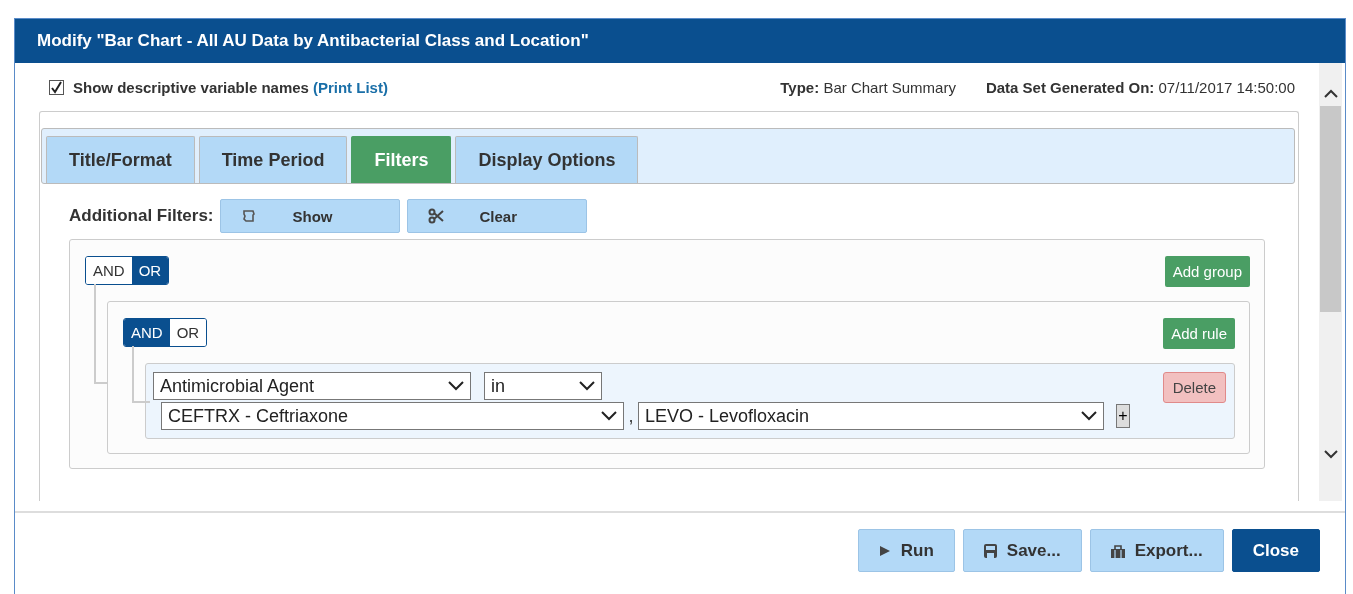  Describe the element at coordinates (273, 159) in the screenshot. I see `tab: Time Period` at that location.